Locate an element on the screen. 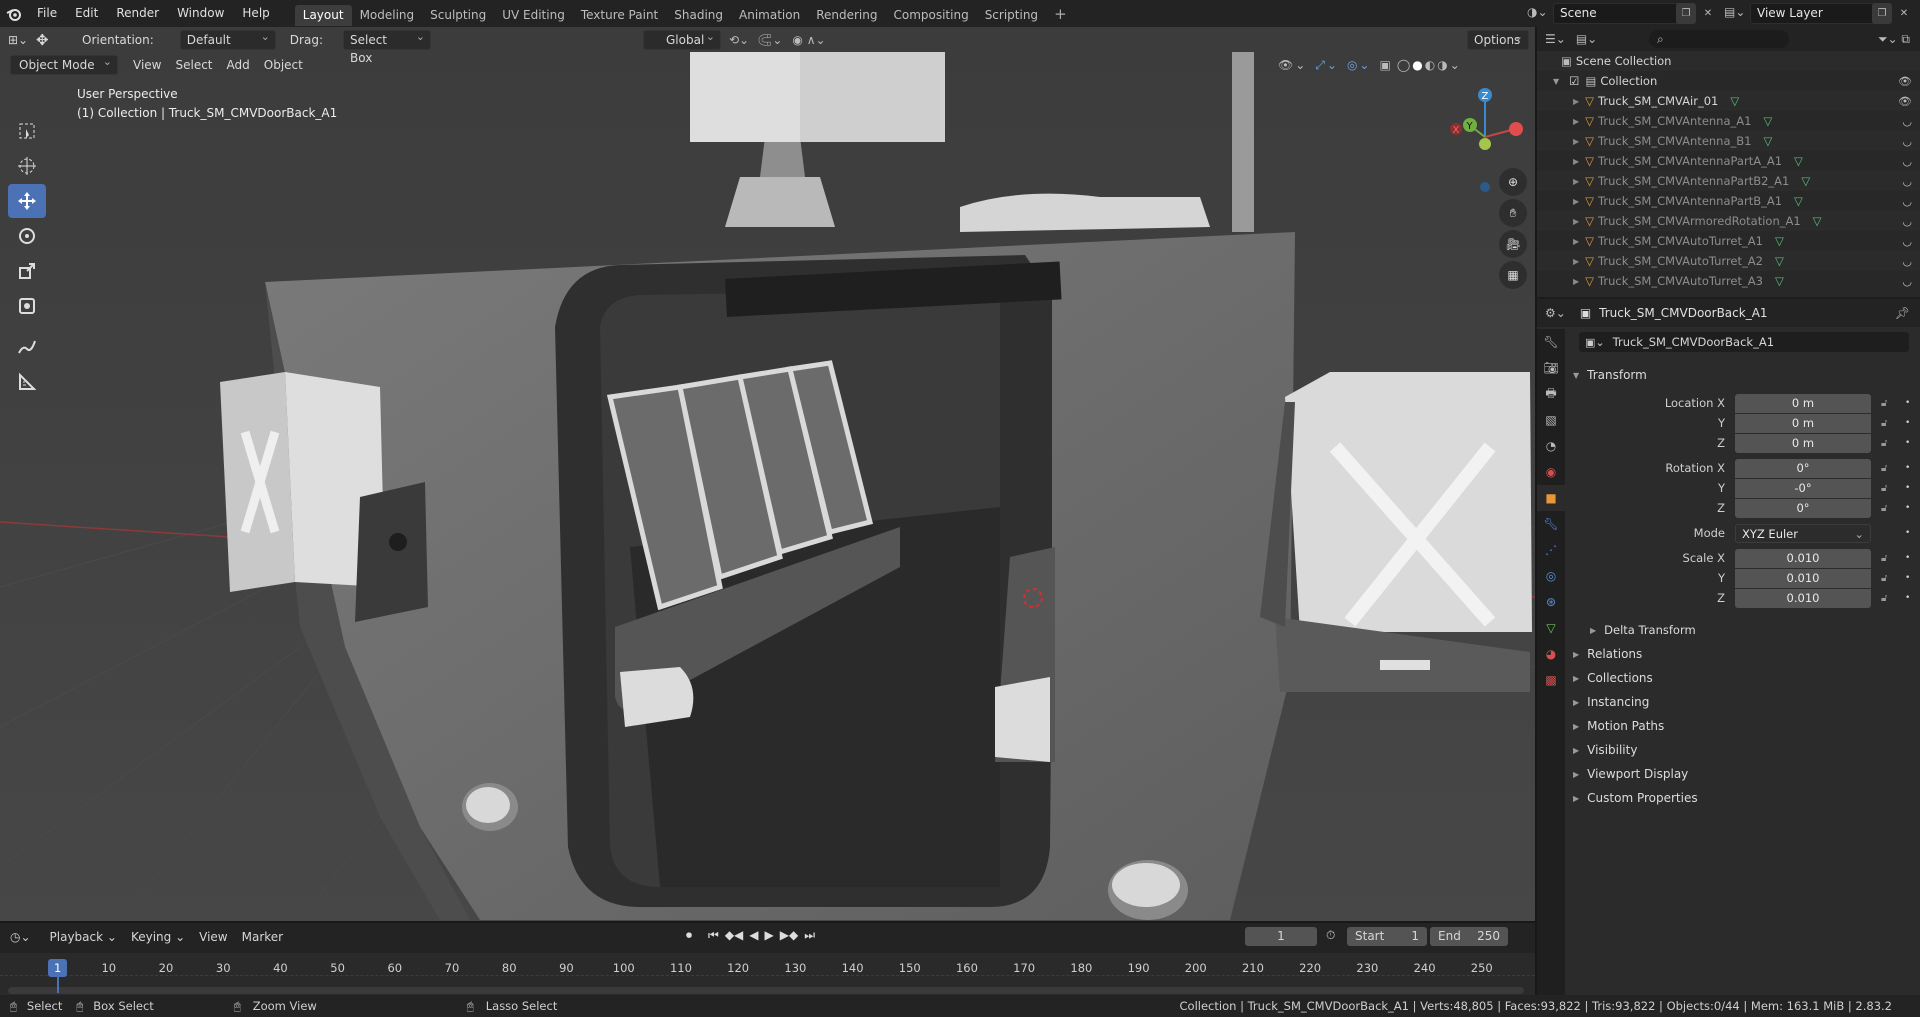 The height and width of the screenshot is (1017, 1920). playhead-line is located at coordinates (58, 985).